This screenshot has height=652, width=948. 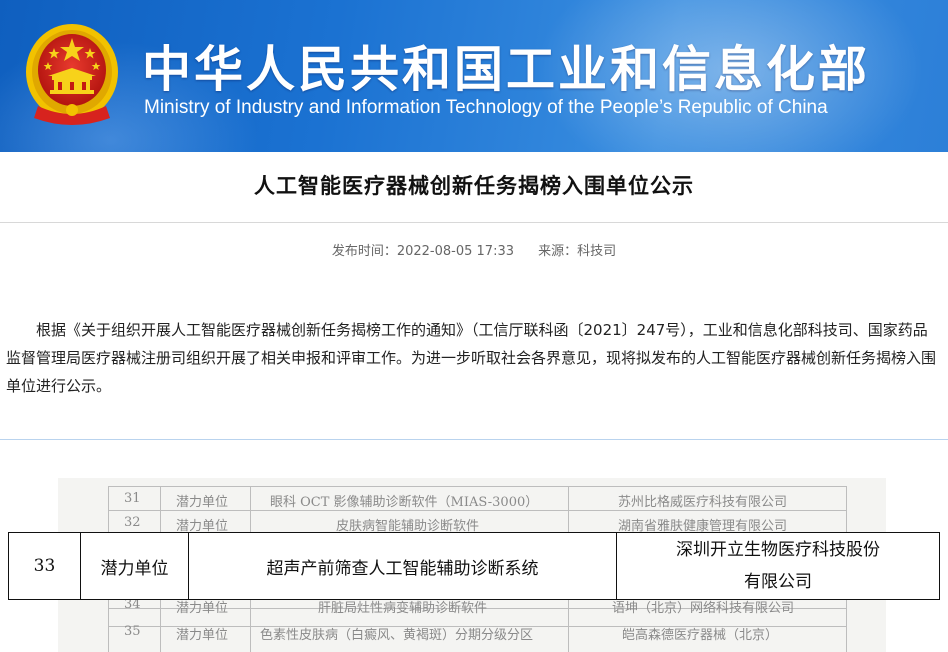 What do you see at coordinates (132, 522) in the screenshot?
I see `row-number: 32` at bounding box center [132, 522].